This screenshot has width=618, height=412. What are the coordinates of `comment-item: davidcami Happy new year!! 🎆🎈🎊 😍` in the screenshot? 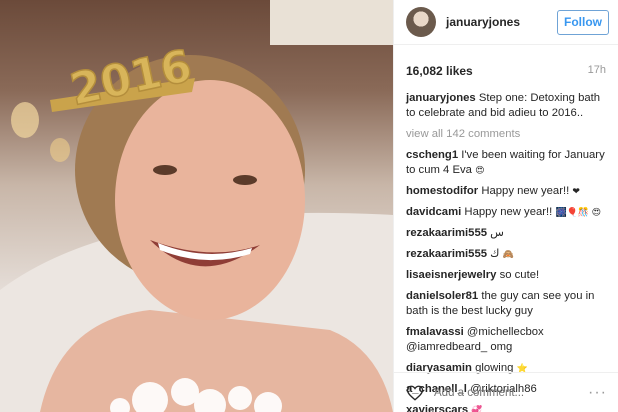 It's located at (508, 212).